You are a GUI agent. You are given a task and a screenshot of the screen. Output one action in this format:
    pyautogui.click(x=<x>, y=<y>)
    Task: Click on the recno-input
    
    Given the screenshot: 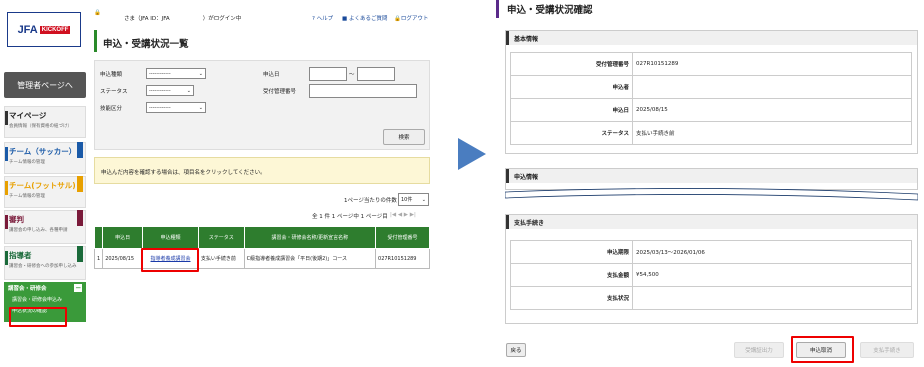 What is the action you would take?
    pyautogui.click(x=363, y=91)
    